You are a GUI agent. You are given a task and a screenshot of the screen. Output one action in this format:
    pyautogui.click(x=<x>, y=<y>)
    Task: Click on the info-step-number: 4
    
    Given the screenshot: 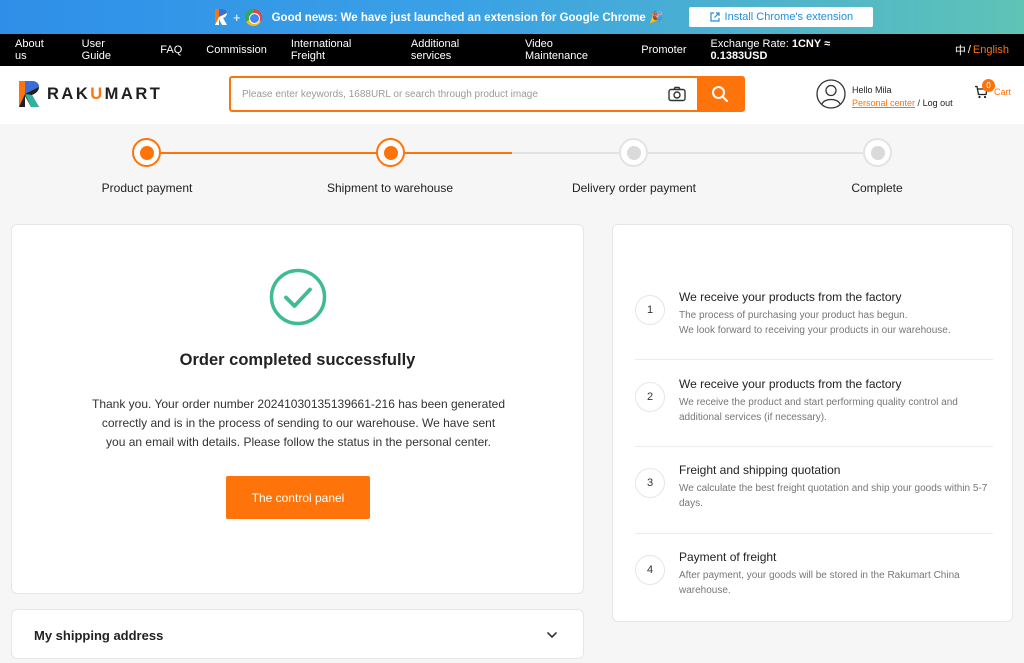 What is the action you would take?
    pyautogui.click(x=650, y=570)
    